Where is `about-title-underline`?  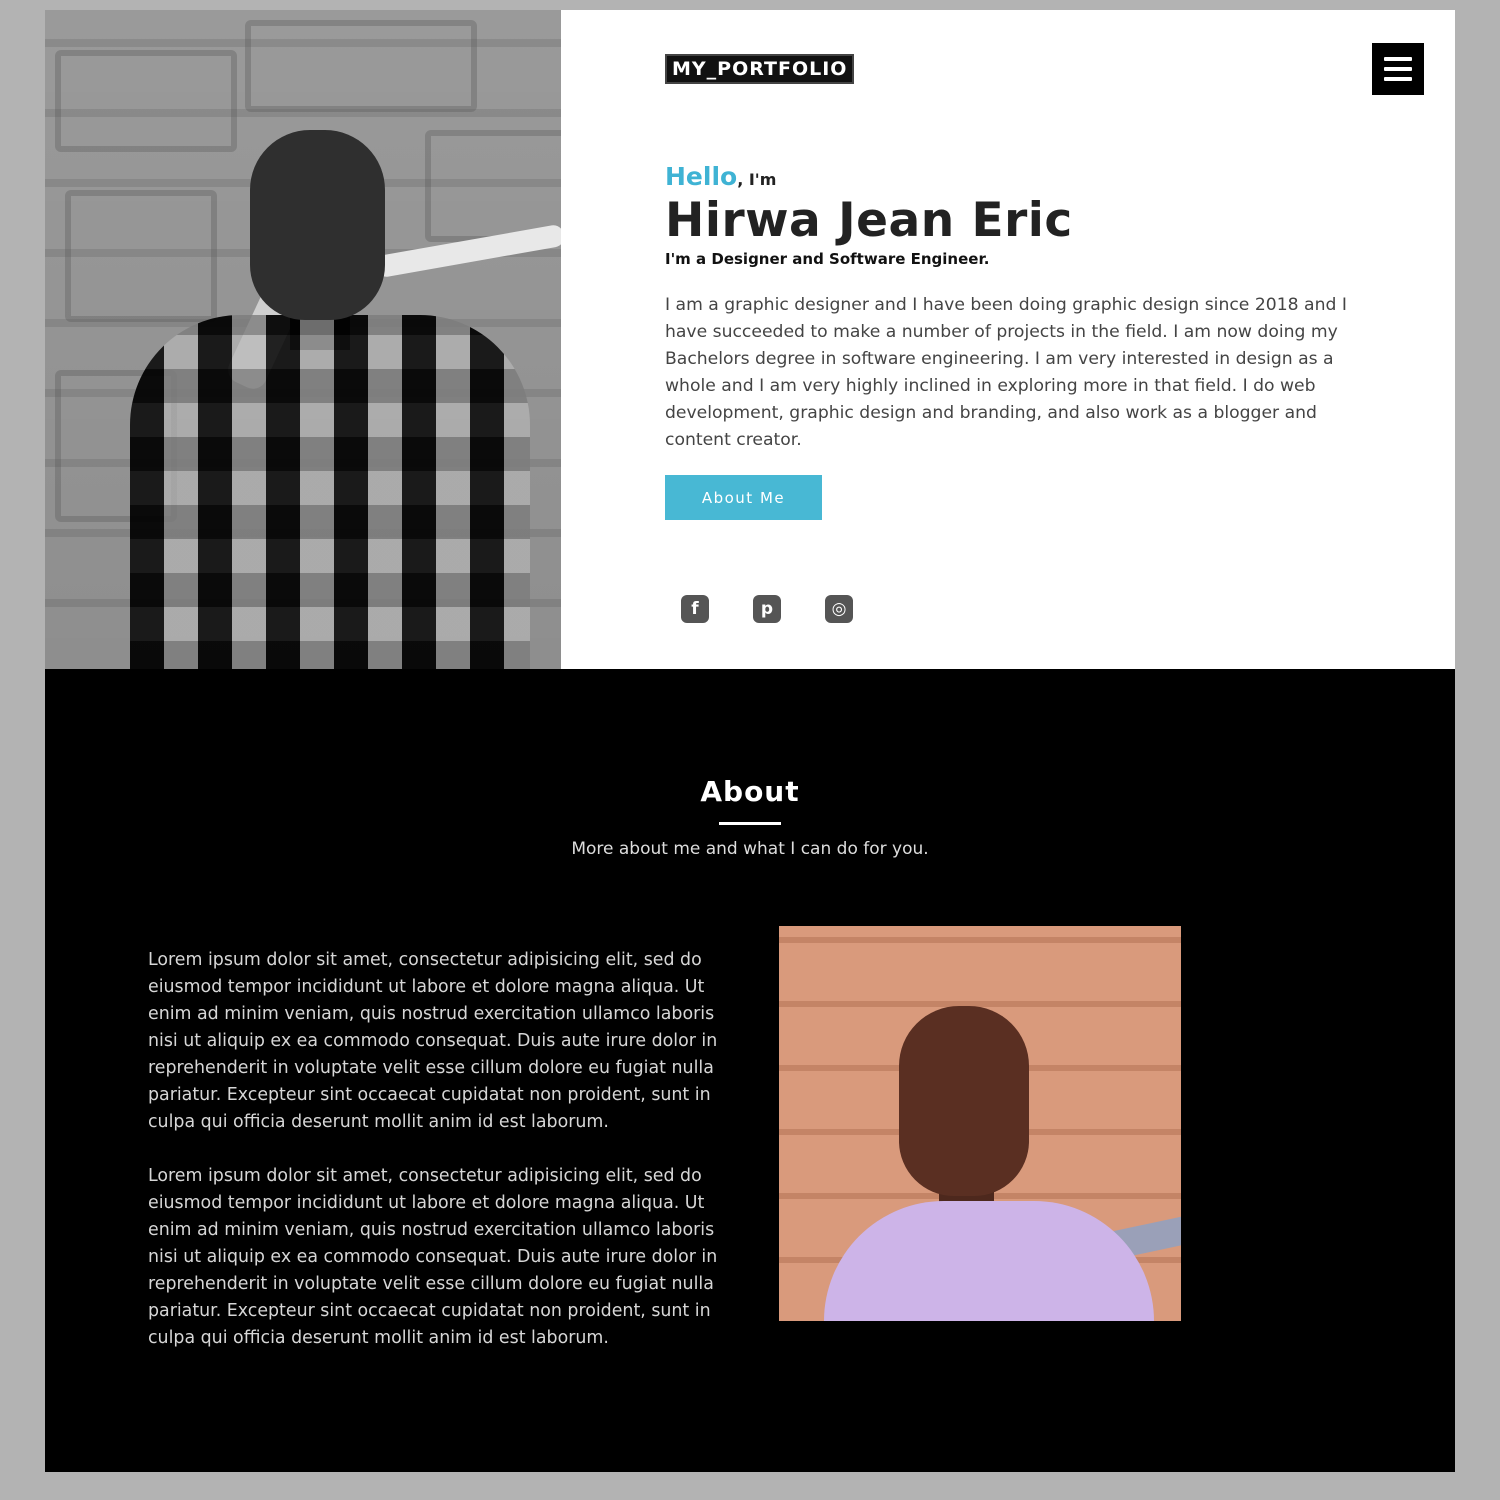
about-title-underline is located at coordinates (750, 823).